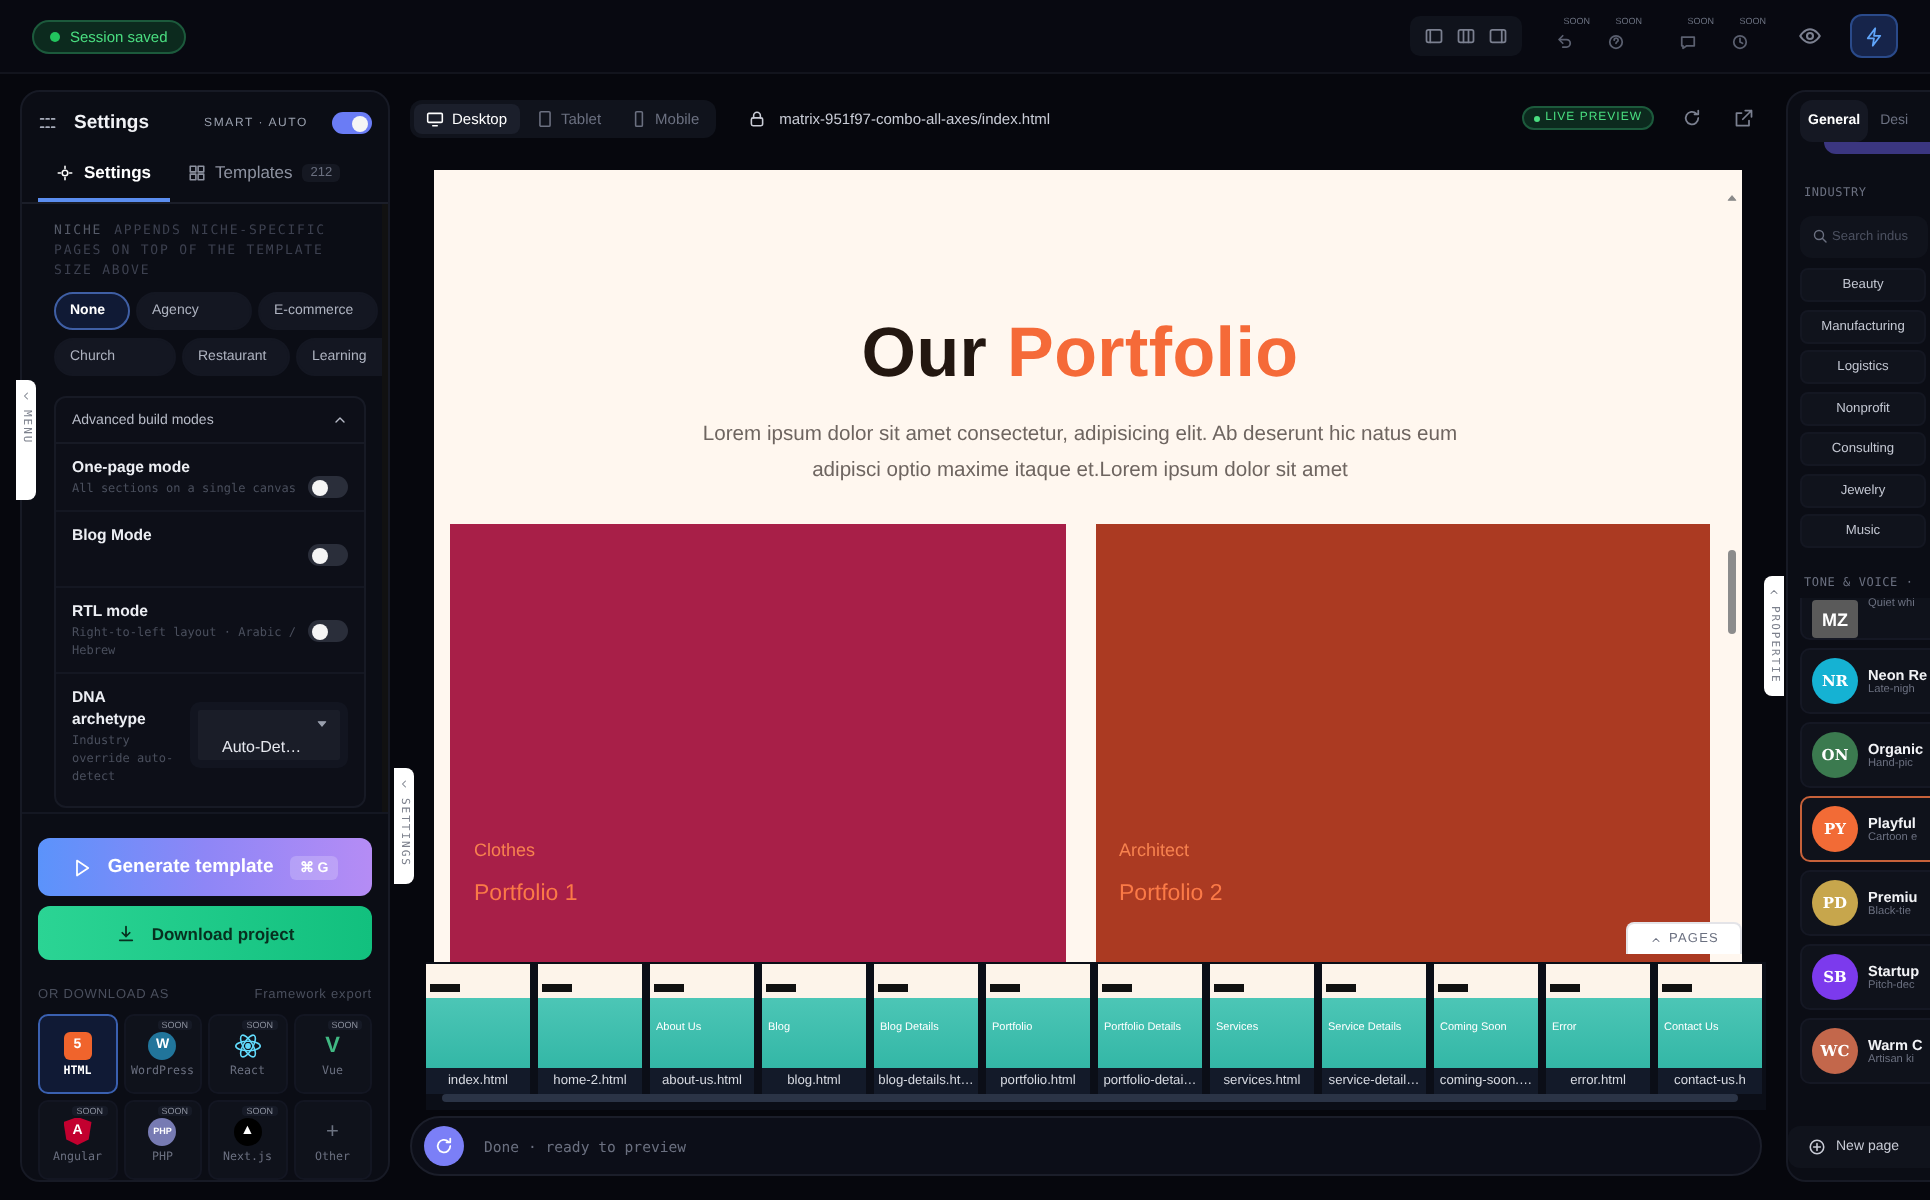  What do you see at coordinates (1740, 42) in the screenshot?
I see `history-icon` at bounding box center [1740, 42].